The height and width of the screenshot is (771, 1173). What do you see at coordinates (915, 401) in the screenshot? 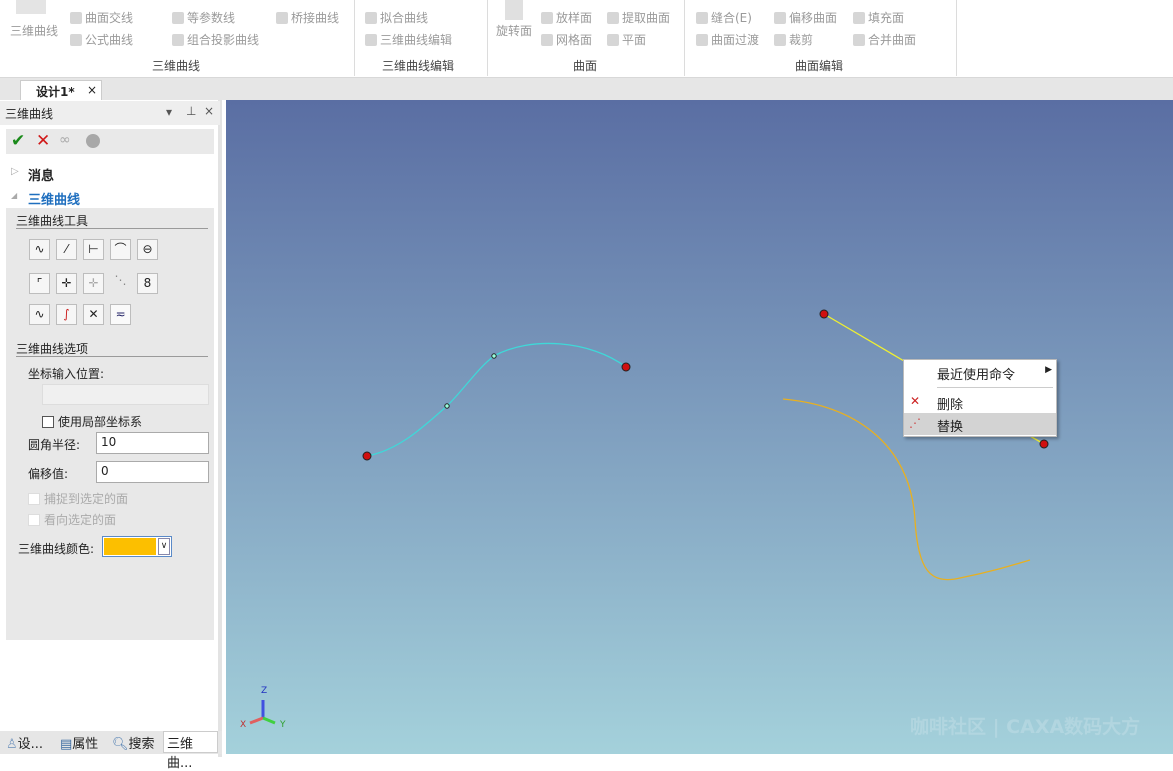
I see `delete-curve-icon: ✕` at bounding box center [915, 401].